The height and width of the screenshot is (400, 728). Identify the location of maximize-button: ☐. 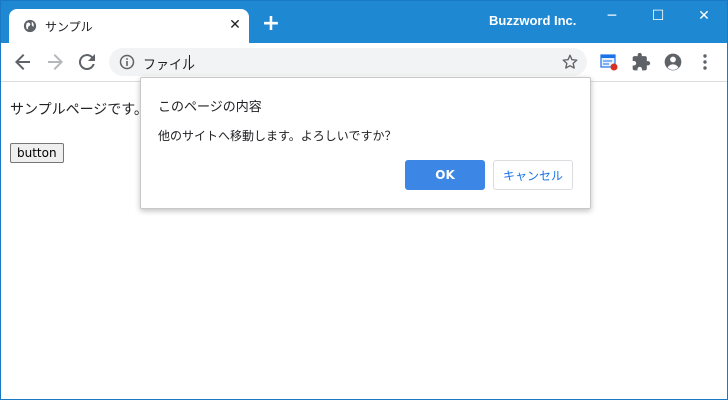
(658, 17).